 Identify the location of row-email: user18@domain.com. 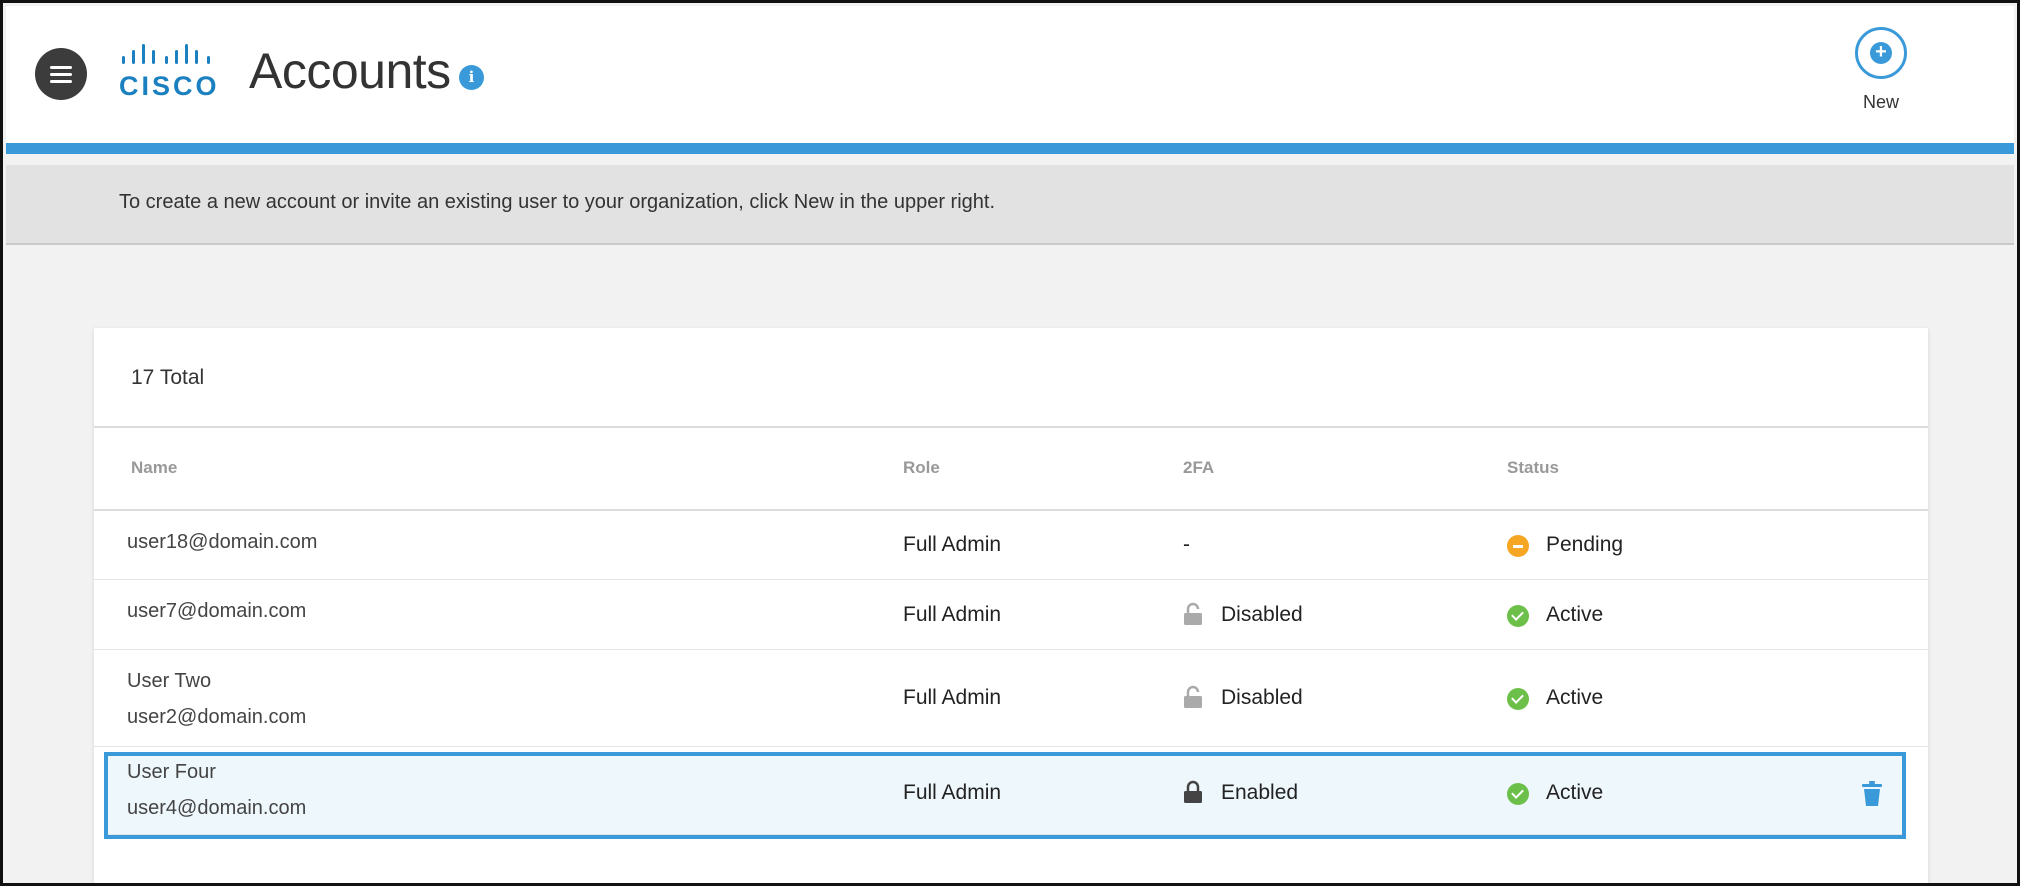
(222, 542).